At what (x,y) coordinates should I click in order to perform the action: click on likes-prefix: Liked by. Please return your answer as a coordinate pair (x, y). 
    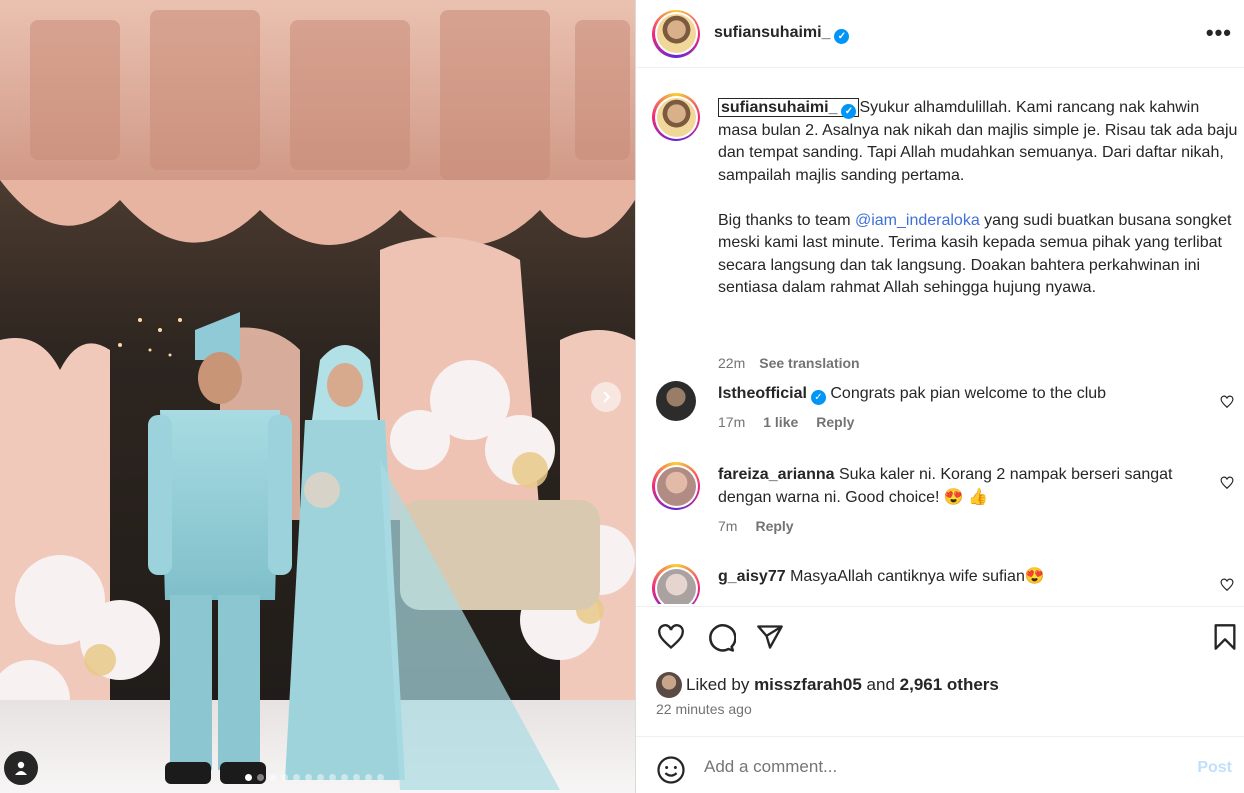
    Looking at the image, I should click on (718, 684).